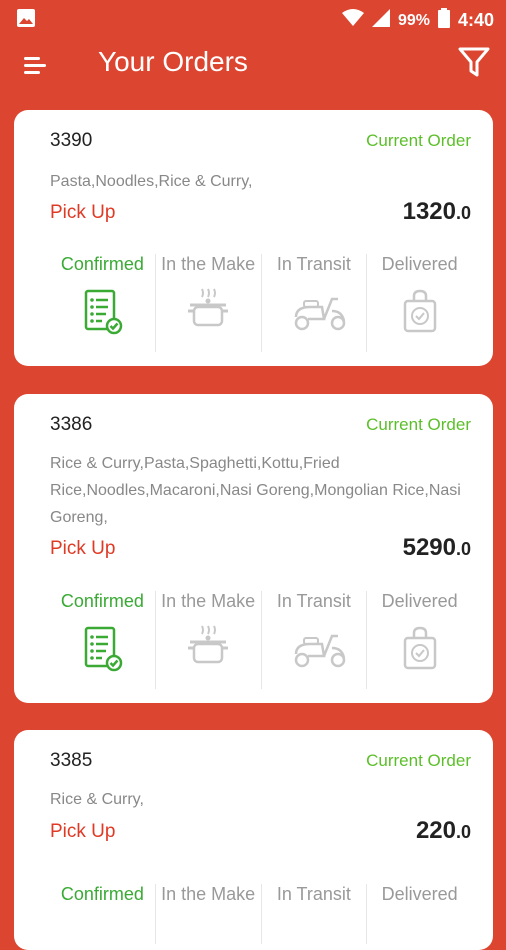 This screenshot has width=506, height=950. What do you see at coordinates (97, 799) in the screenshot?
I see `order-items: Rice & Curry,` at bounding box center [97, 799].